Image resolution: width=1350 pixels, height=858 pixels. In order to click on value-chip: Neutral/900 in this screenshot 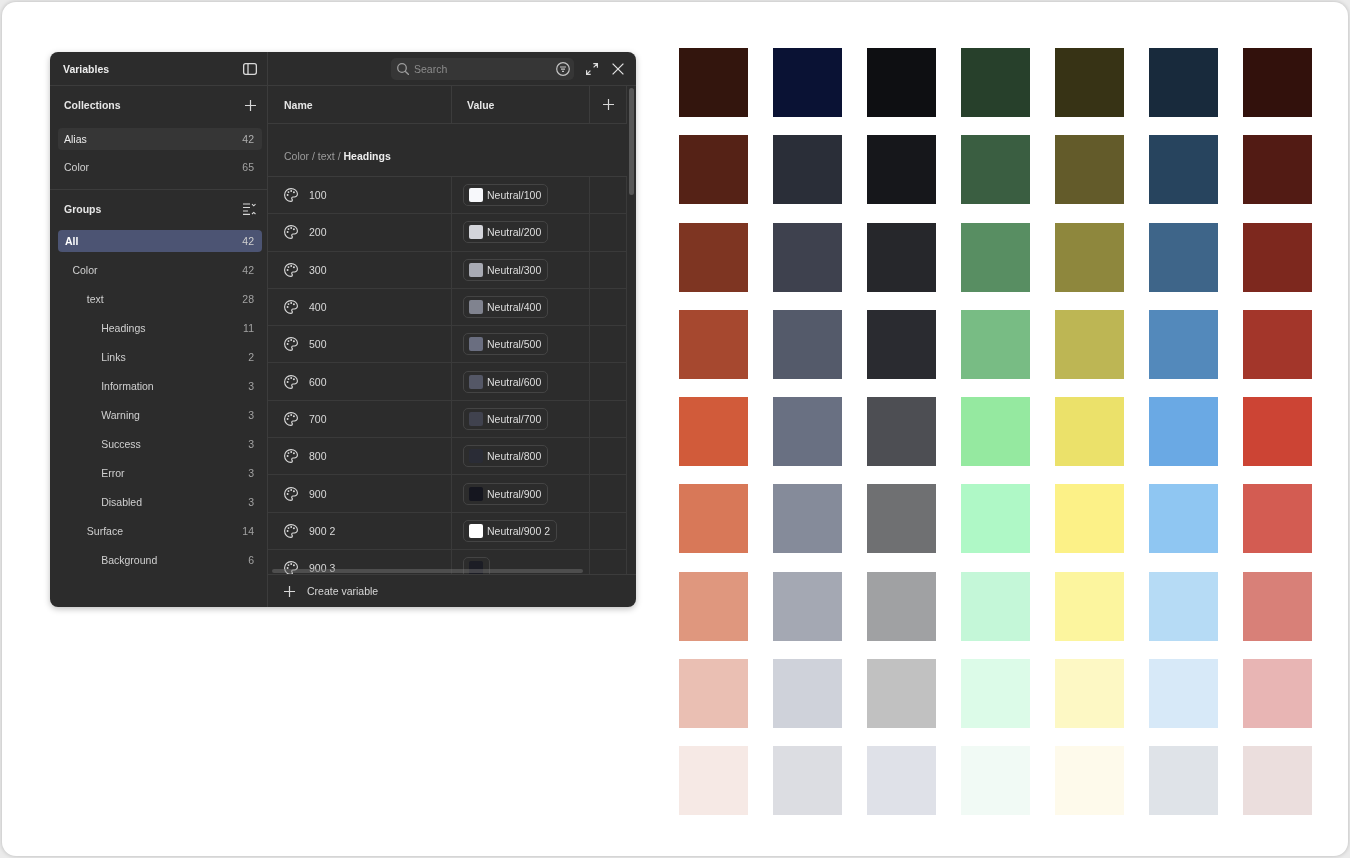, I will do `click(506, 493)`.